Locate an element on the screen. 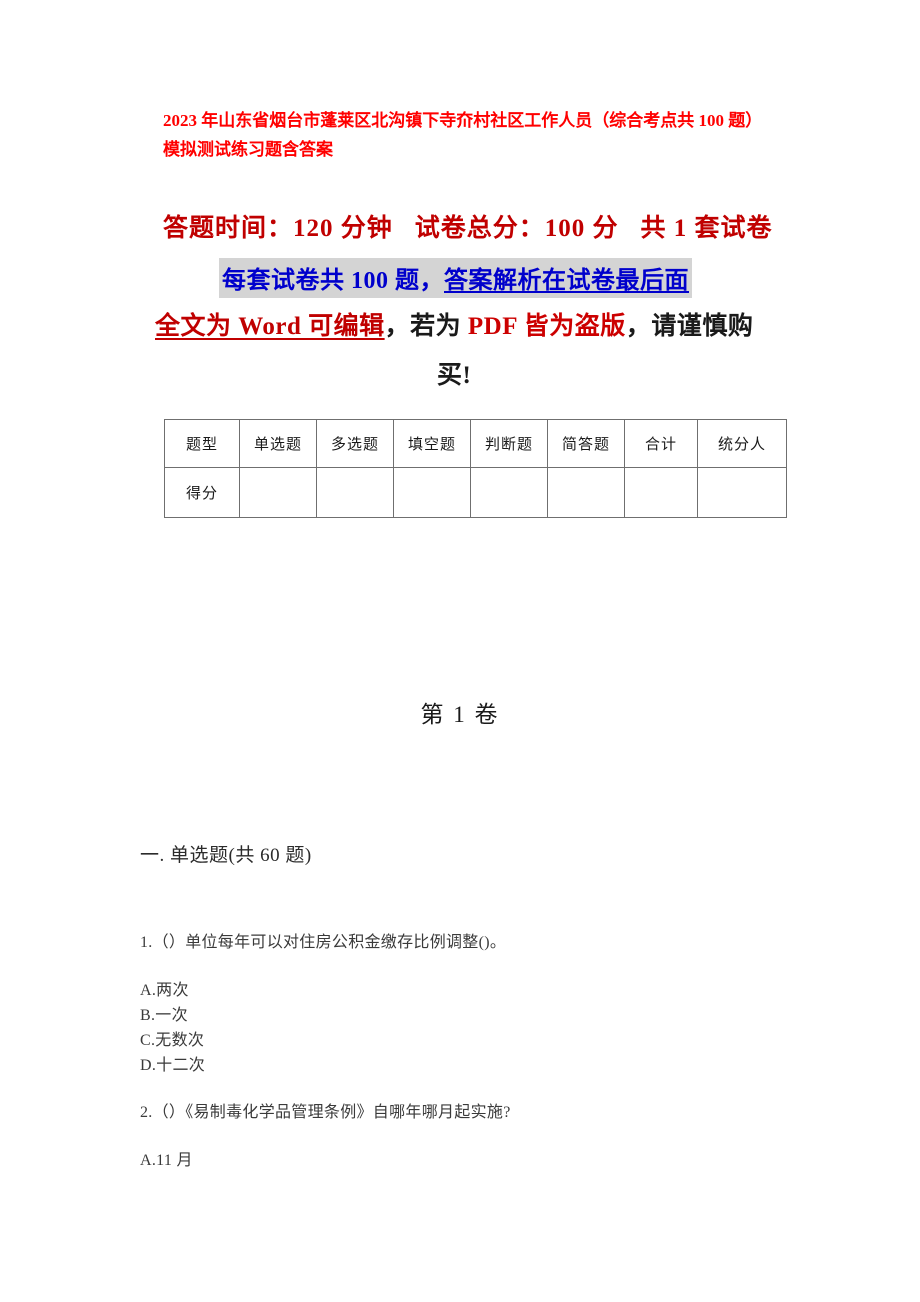  question-1-options: A.两次 B.一次 C.无数次 D.十二次 is located at coordinates (172, 1028).